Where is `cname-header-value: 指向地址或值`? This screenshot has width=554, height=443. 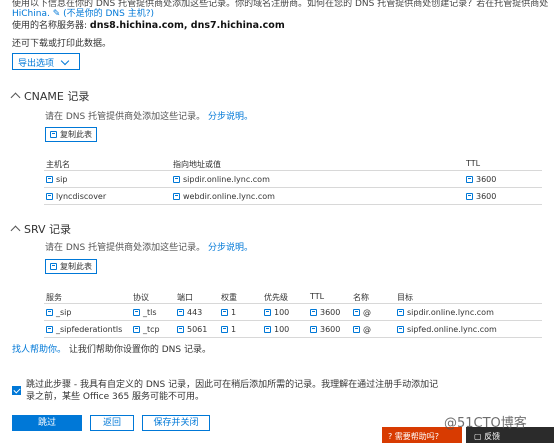
cname-header-value: 指向地址或值 is located at coordinates (197, 164).